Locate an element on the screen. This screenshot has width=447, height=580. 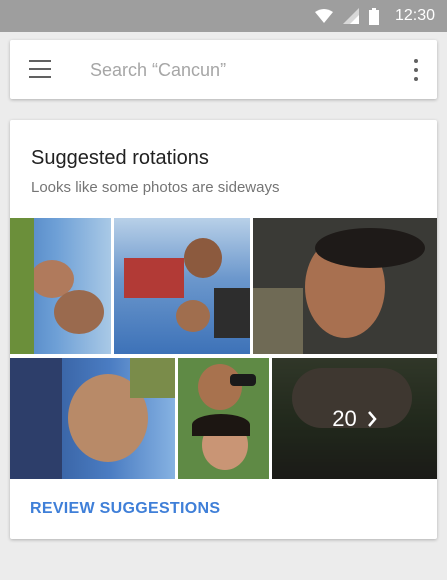
menu-icon is located at coordinates (40, 69).